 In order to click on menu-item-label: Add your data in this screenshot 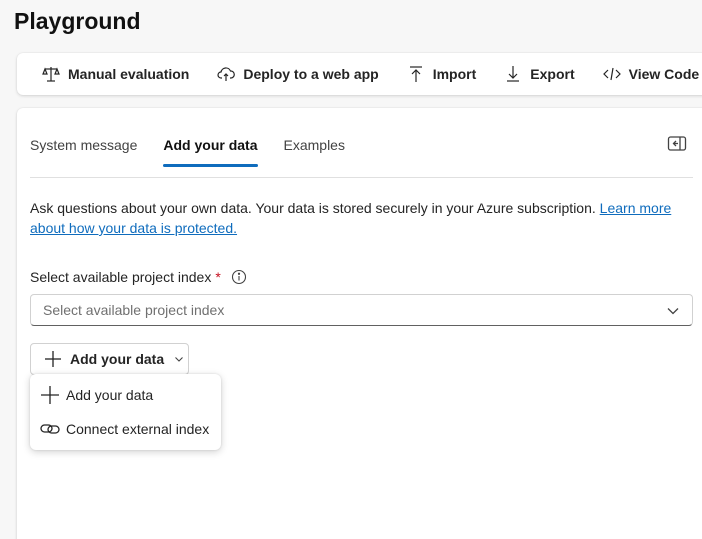, I will do `click(110, 395)`.